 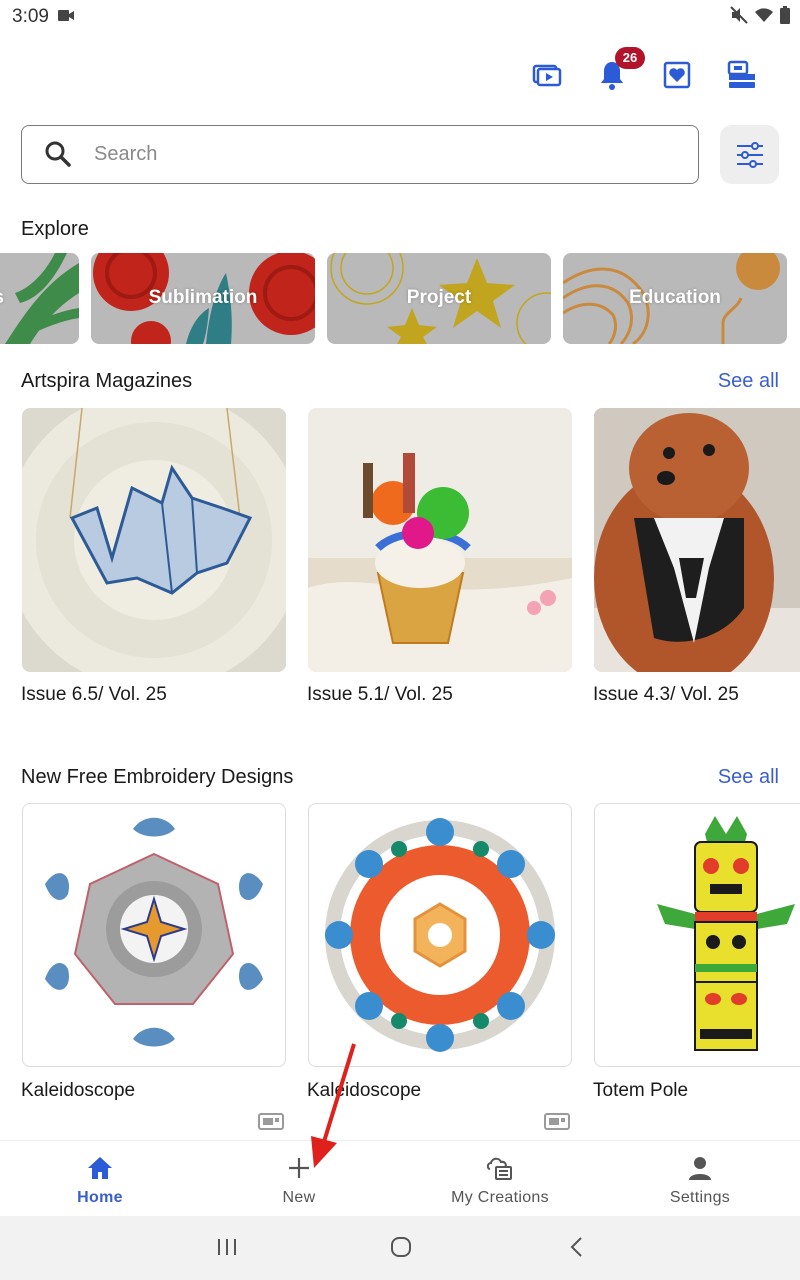 I want to click on recent-apps-button, so click(x=227, y=1249).